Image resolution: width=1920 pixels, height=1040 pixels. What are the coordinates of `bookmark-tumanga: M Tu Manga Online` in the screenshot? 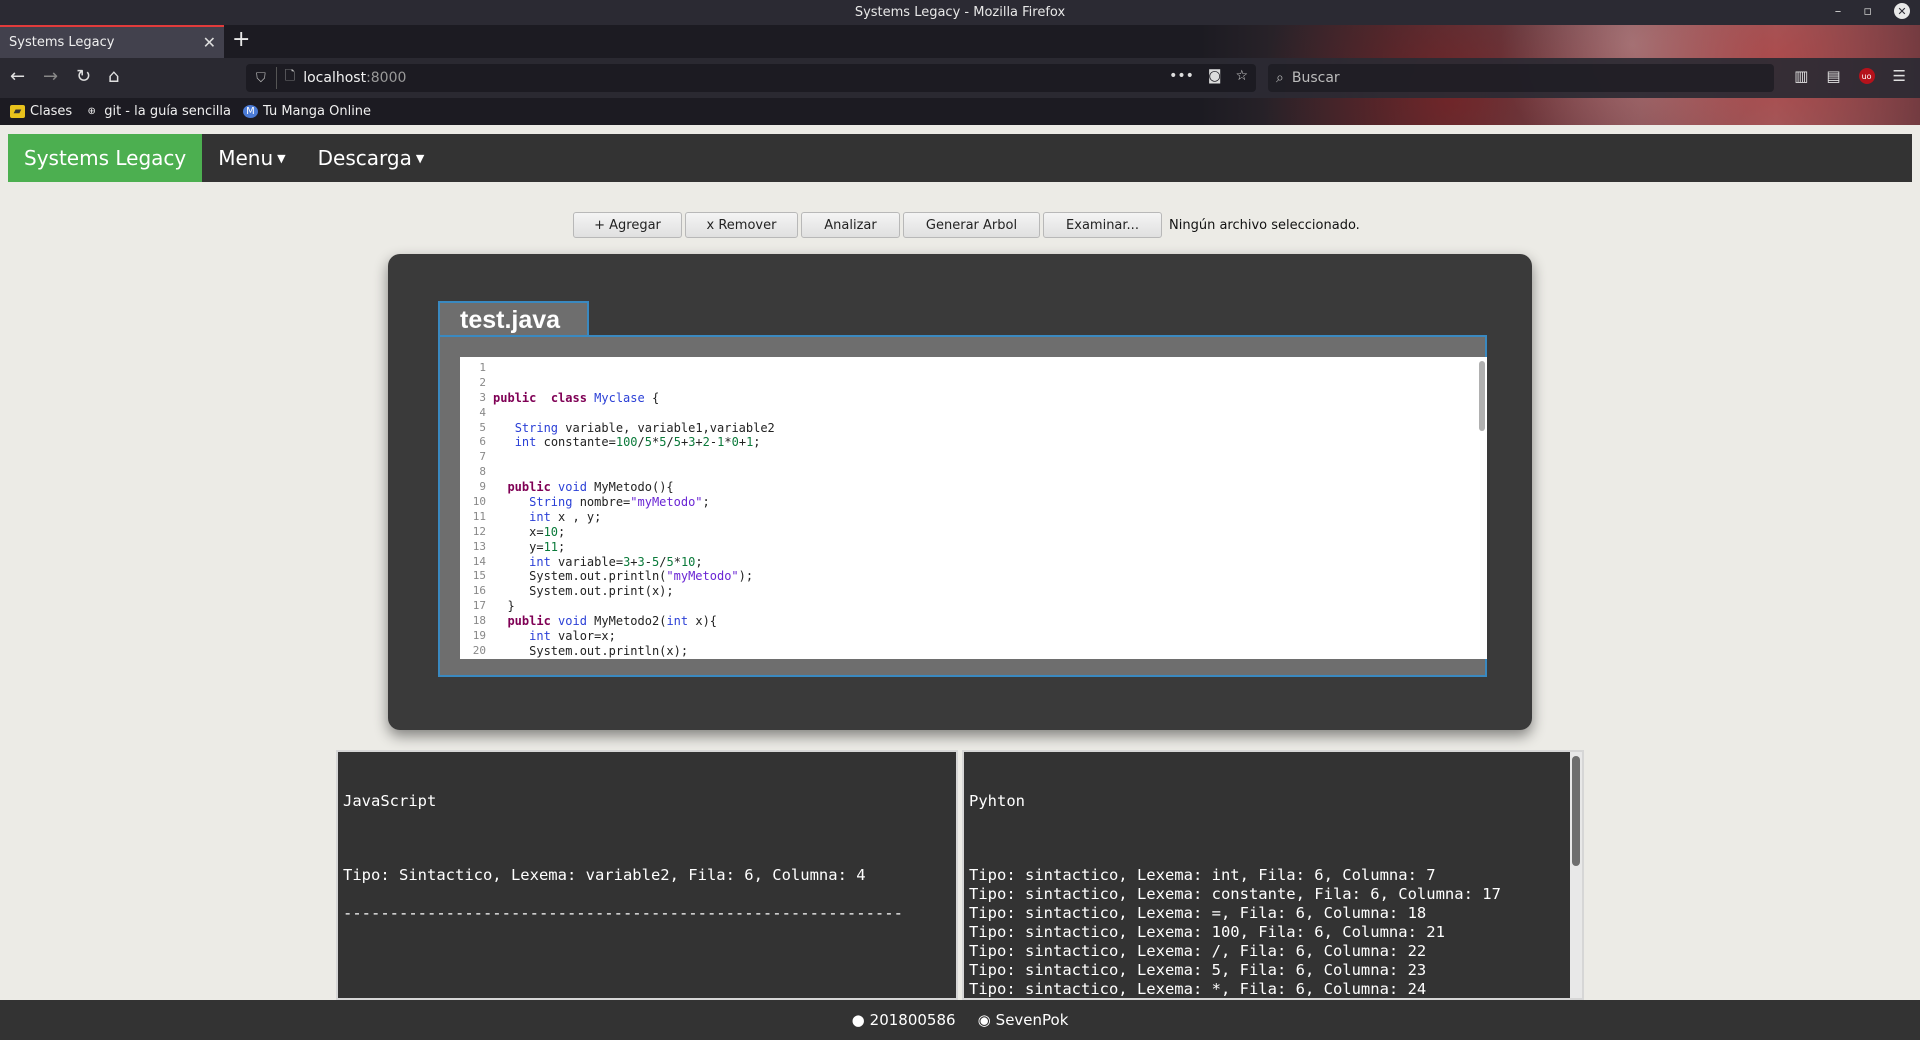 It's located at (307, 111).